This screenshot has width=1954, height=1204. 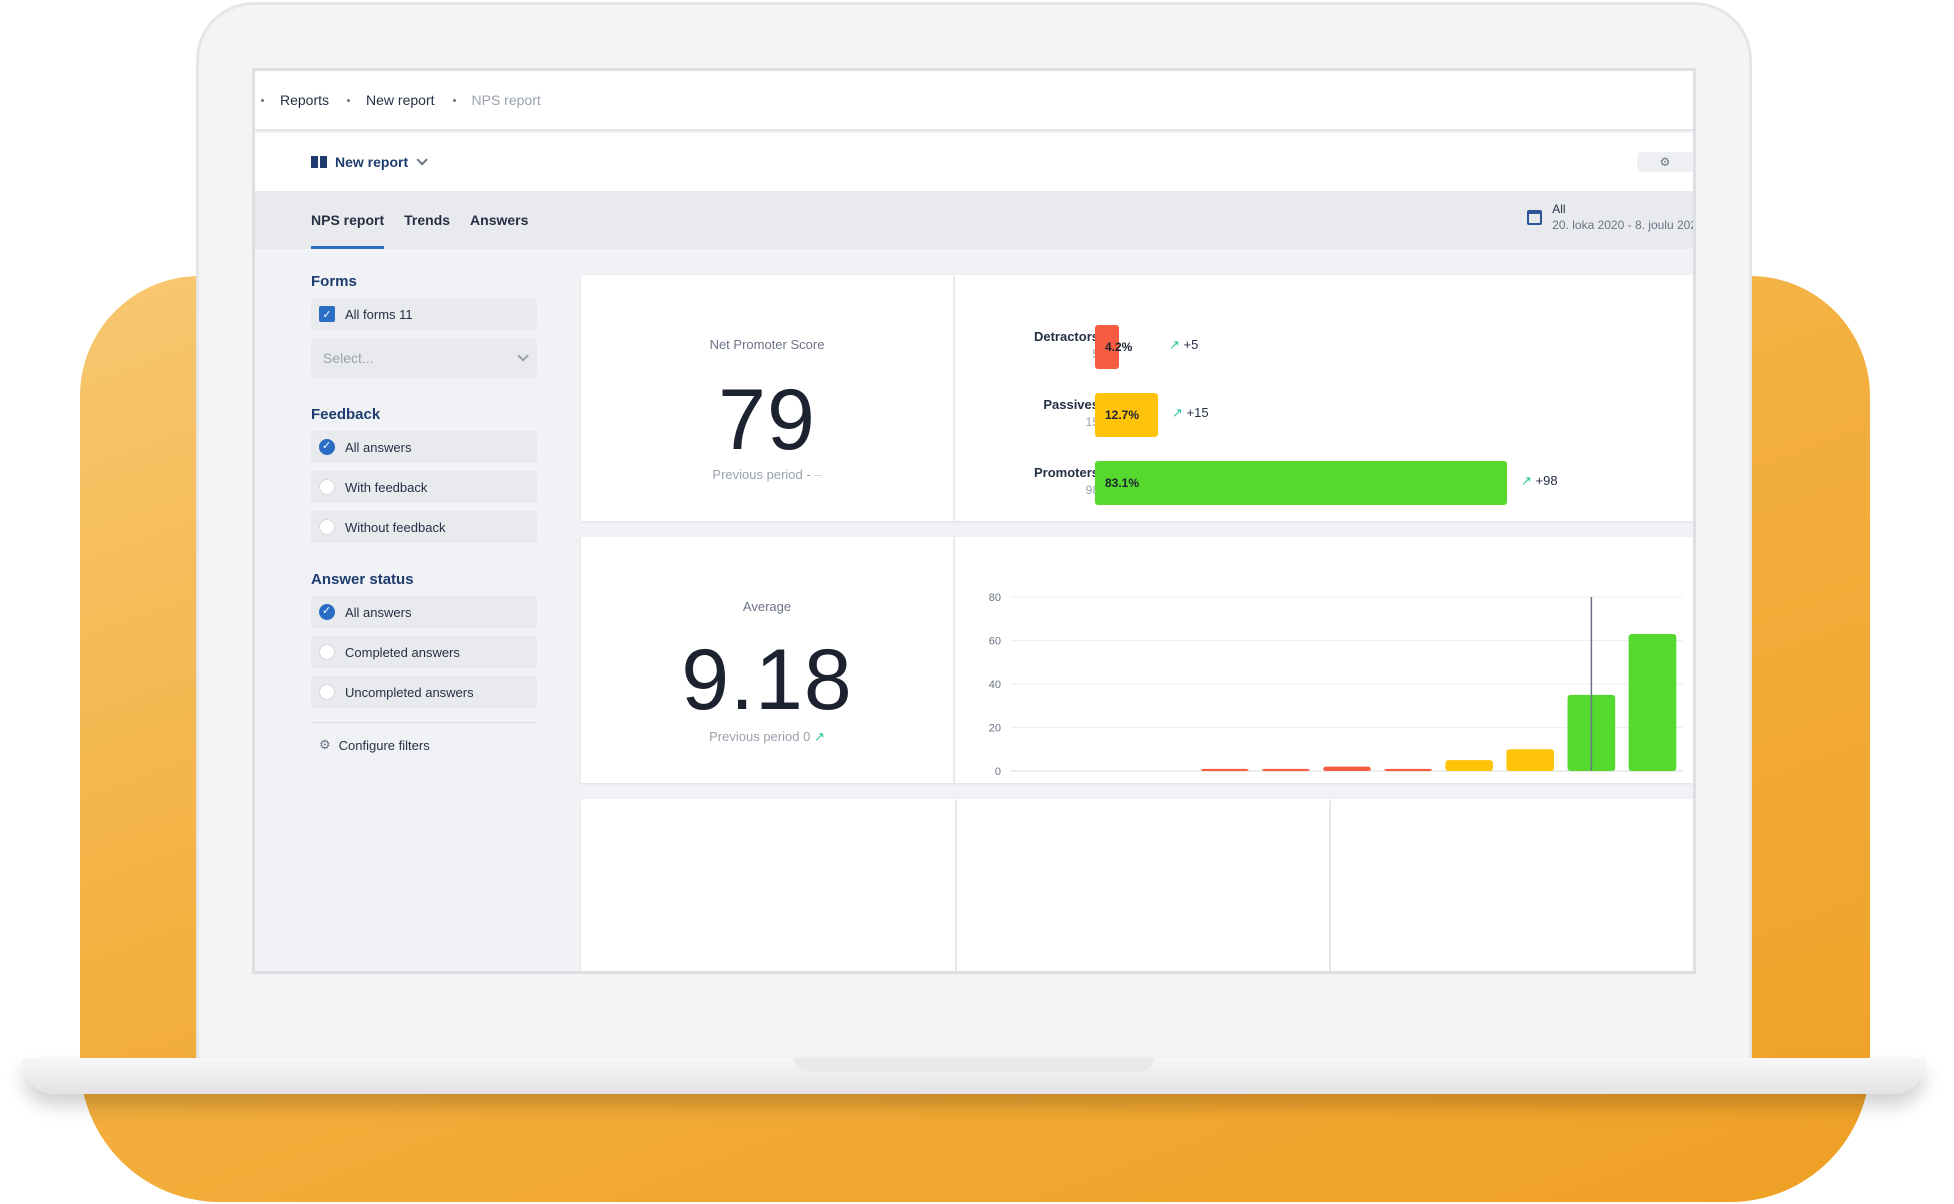 I want to click on nps-row-bar: 83.1%, so click(x=1301, y=483).